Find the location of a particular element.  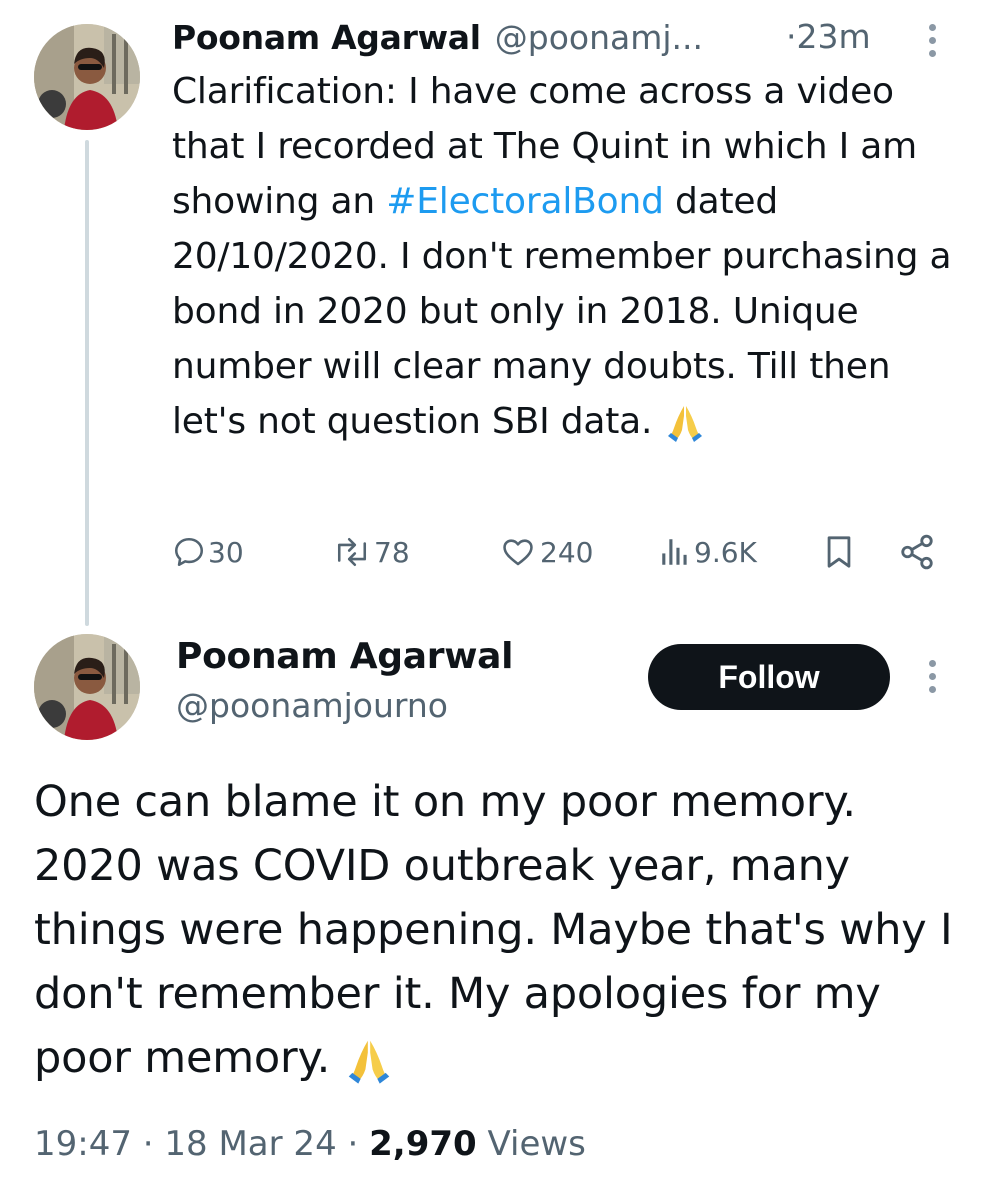

tweet-actions: 30 78 240 9.6K is located at coordinates (567, 552).